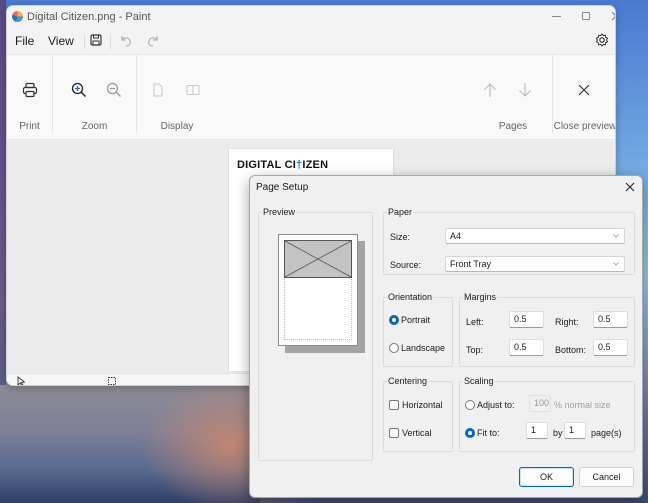  Describe the element at coordinates (423, 348) in the screenshot. I see `landscape-label: Landscape` at that location.